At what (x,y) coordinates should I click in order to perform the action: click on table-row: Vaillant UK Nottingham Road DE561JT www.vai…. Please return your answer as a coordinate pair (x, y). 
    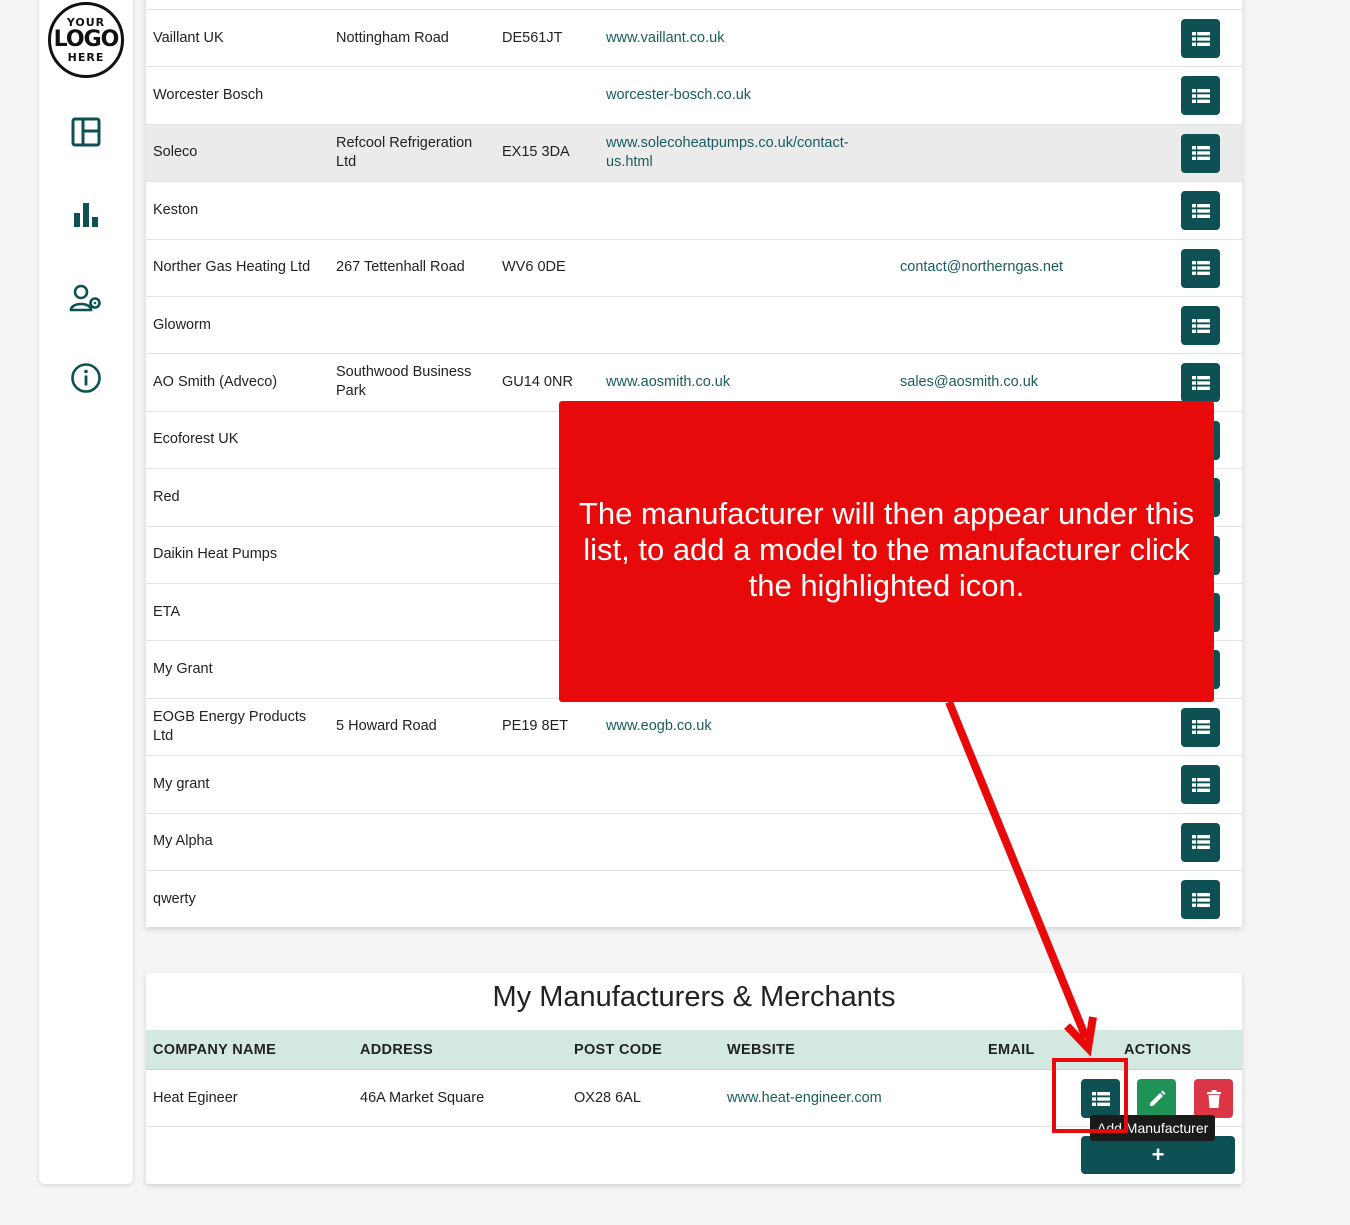
    Looking at the image, I should click on (694, 37).